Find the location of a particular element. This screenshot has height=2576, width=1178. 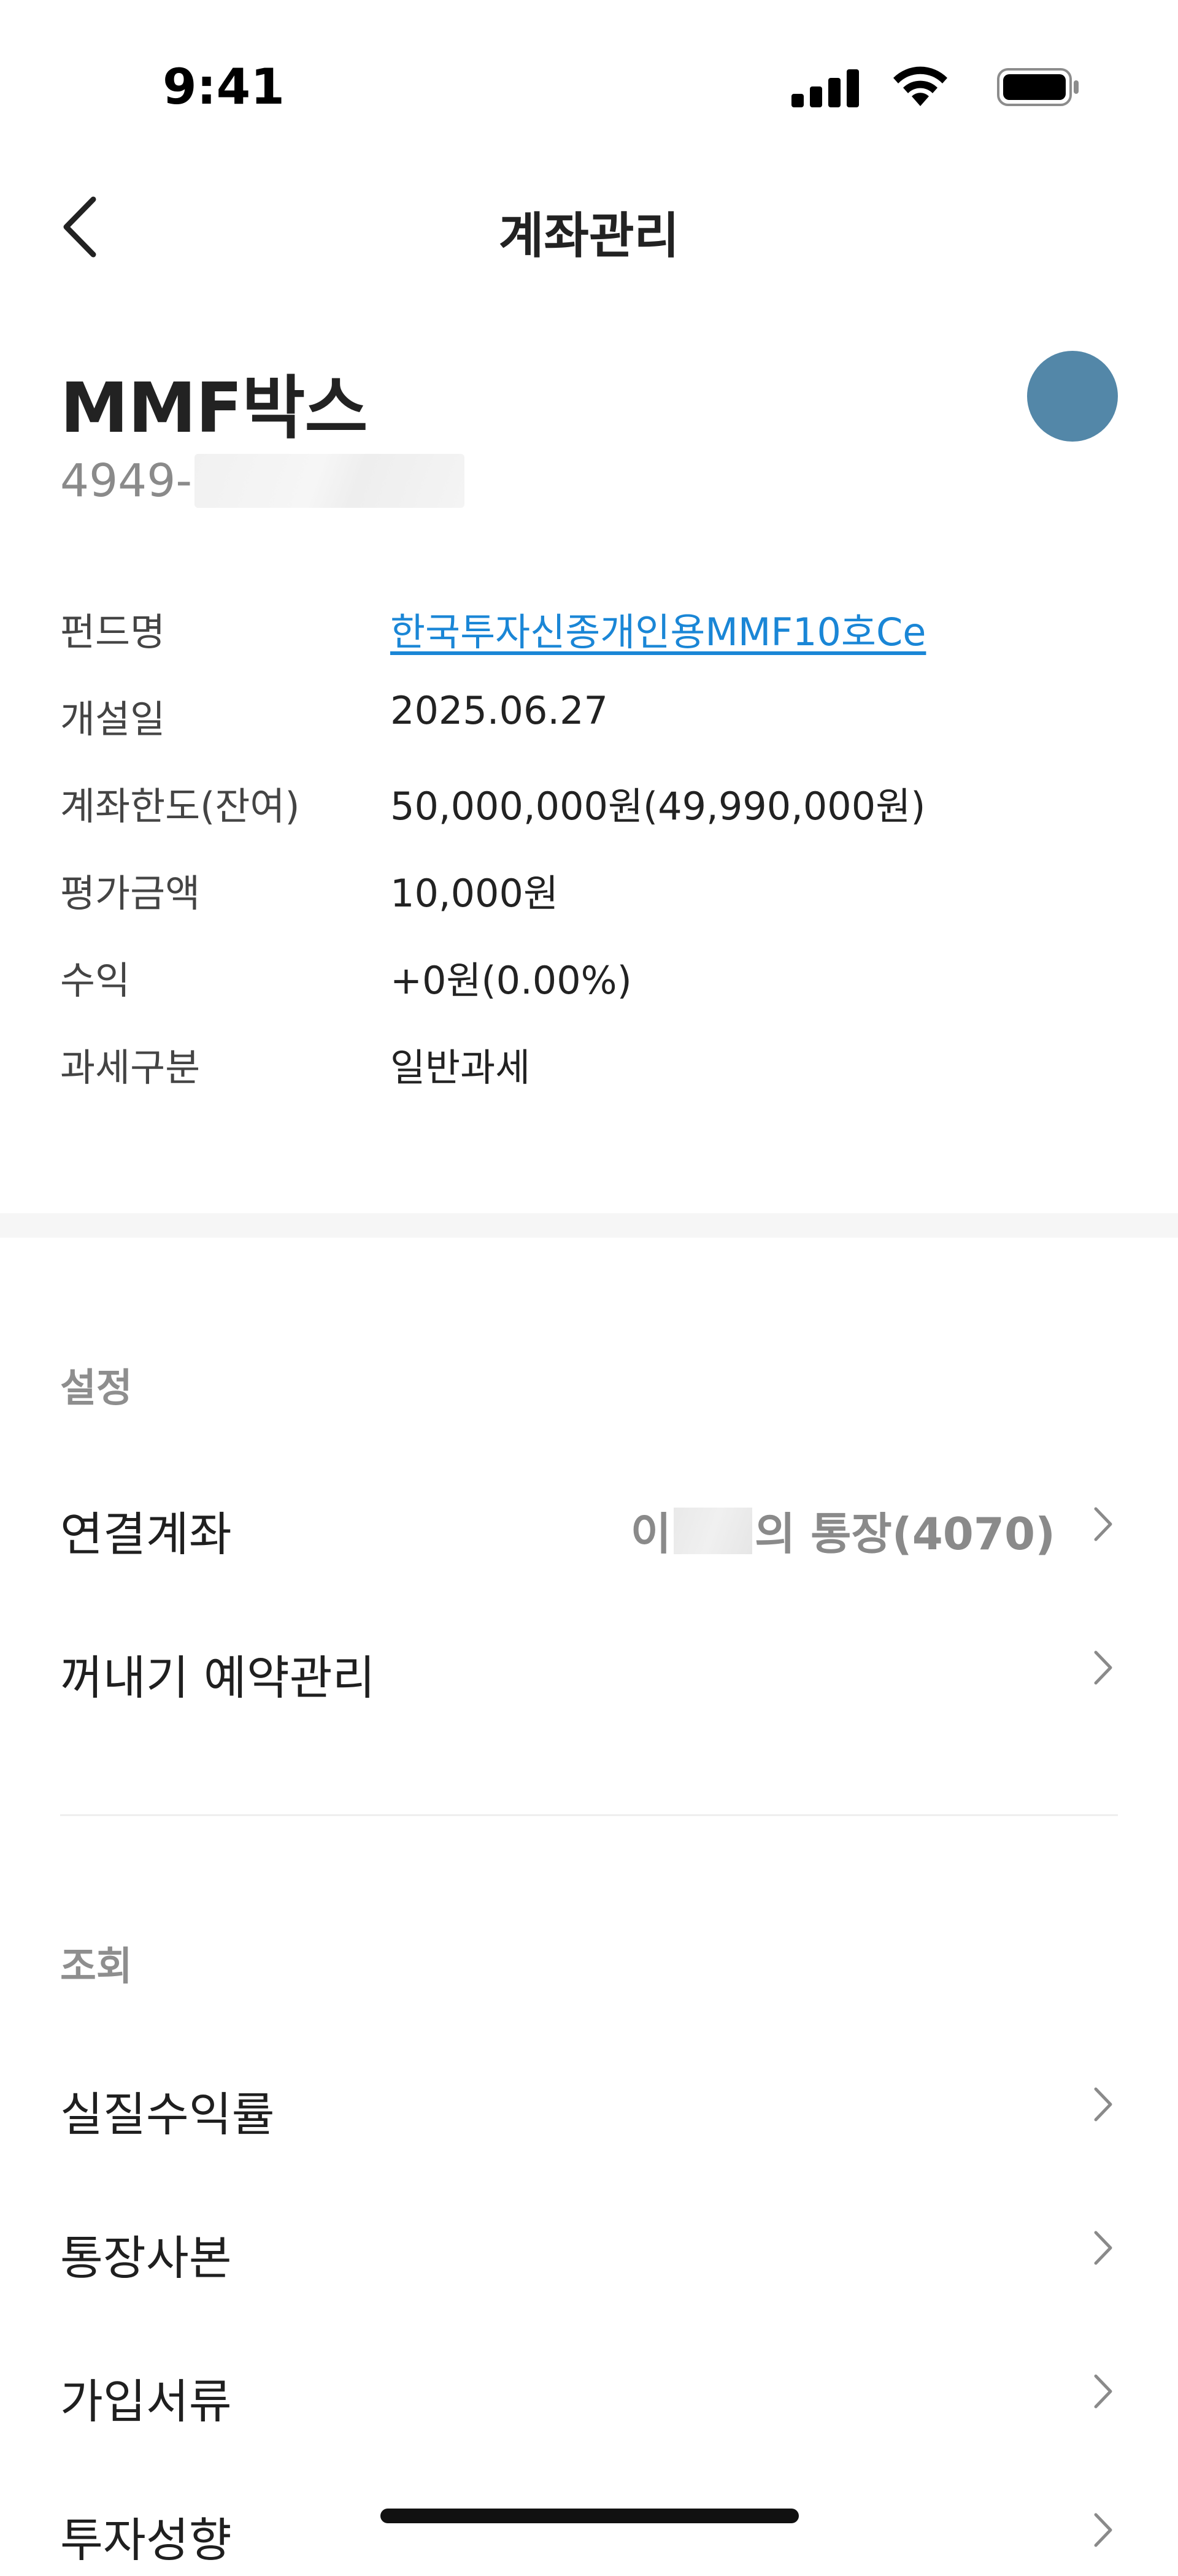

info-row-open-date: 개설일 2025.06.27 is located at coordinates (591, 731).